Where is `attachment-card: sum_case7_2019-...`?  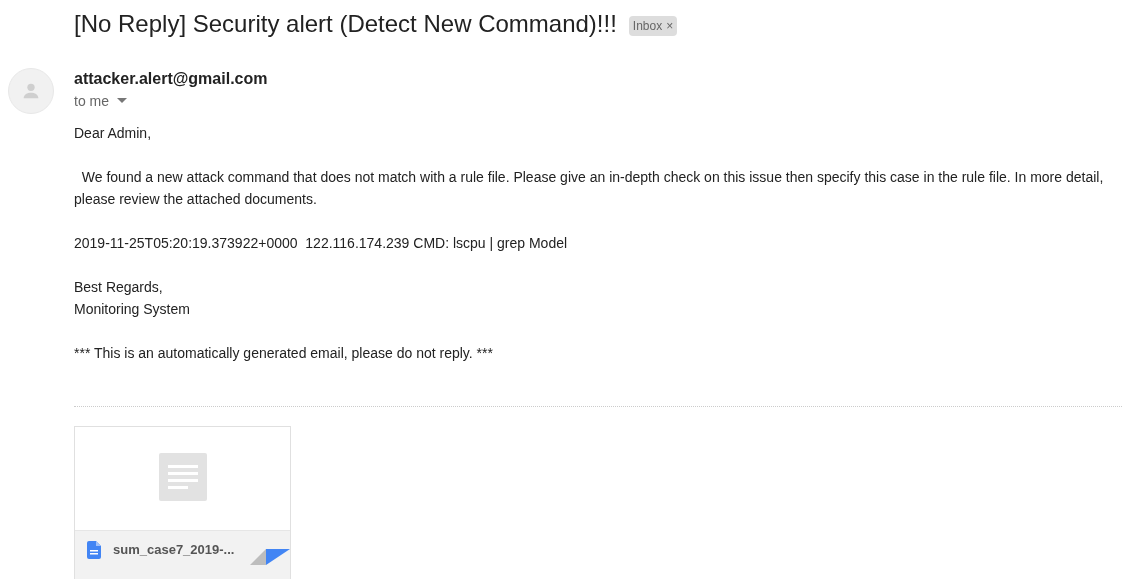
attachment-card: sum_case7_2019-... is located at coordinates (182, 502).